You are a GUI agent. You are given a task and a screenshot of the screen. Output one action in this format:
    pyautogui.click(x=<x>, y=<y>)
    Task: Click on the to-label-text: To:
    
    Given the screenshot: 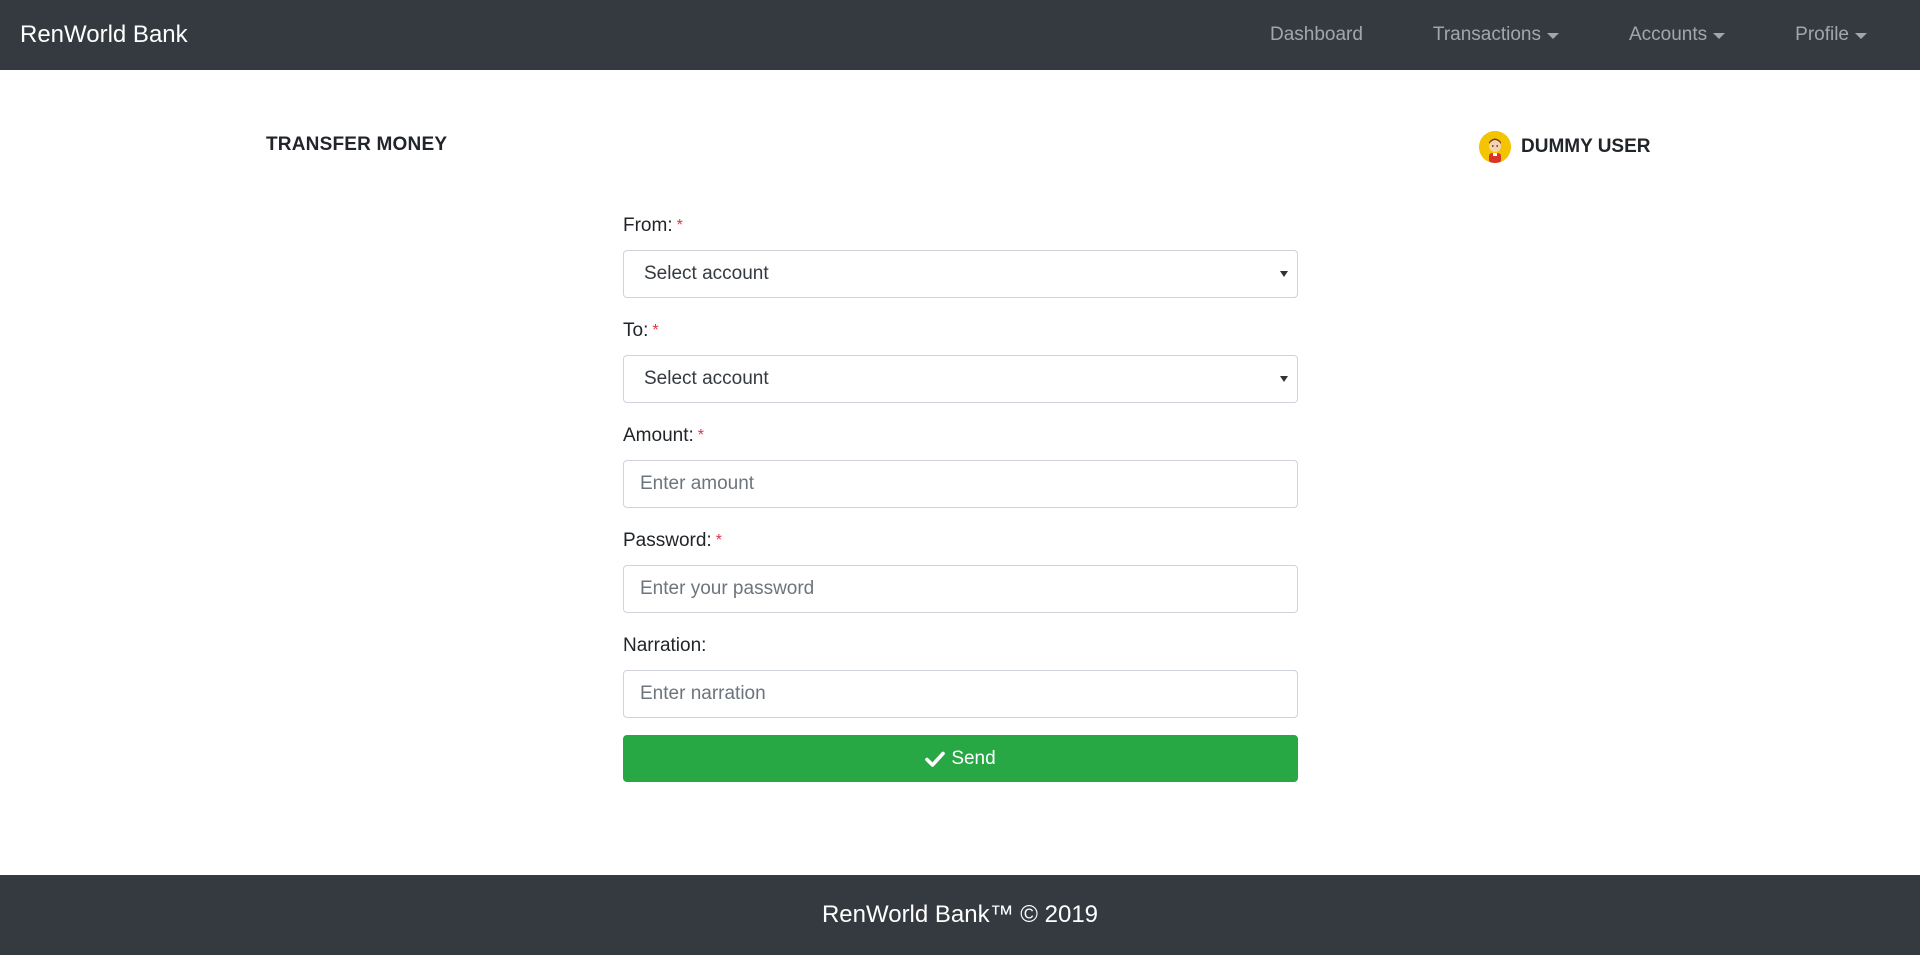 What is the action you would take?
    pyautogui.click(x=636, y=330)
    